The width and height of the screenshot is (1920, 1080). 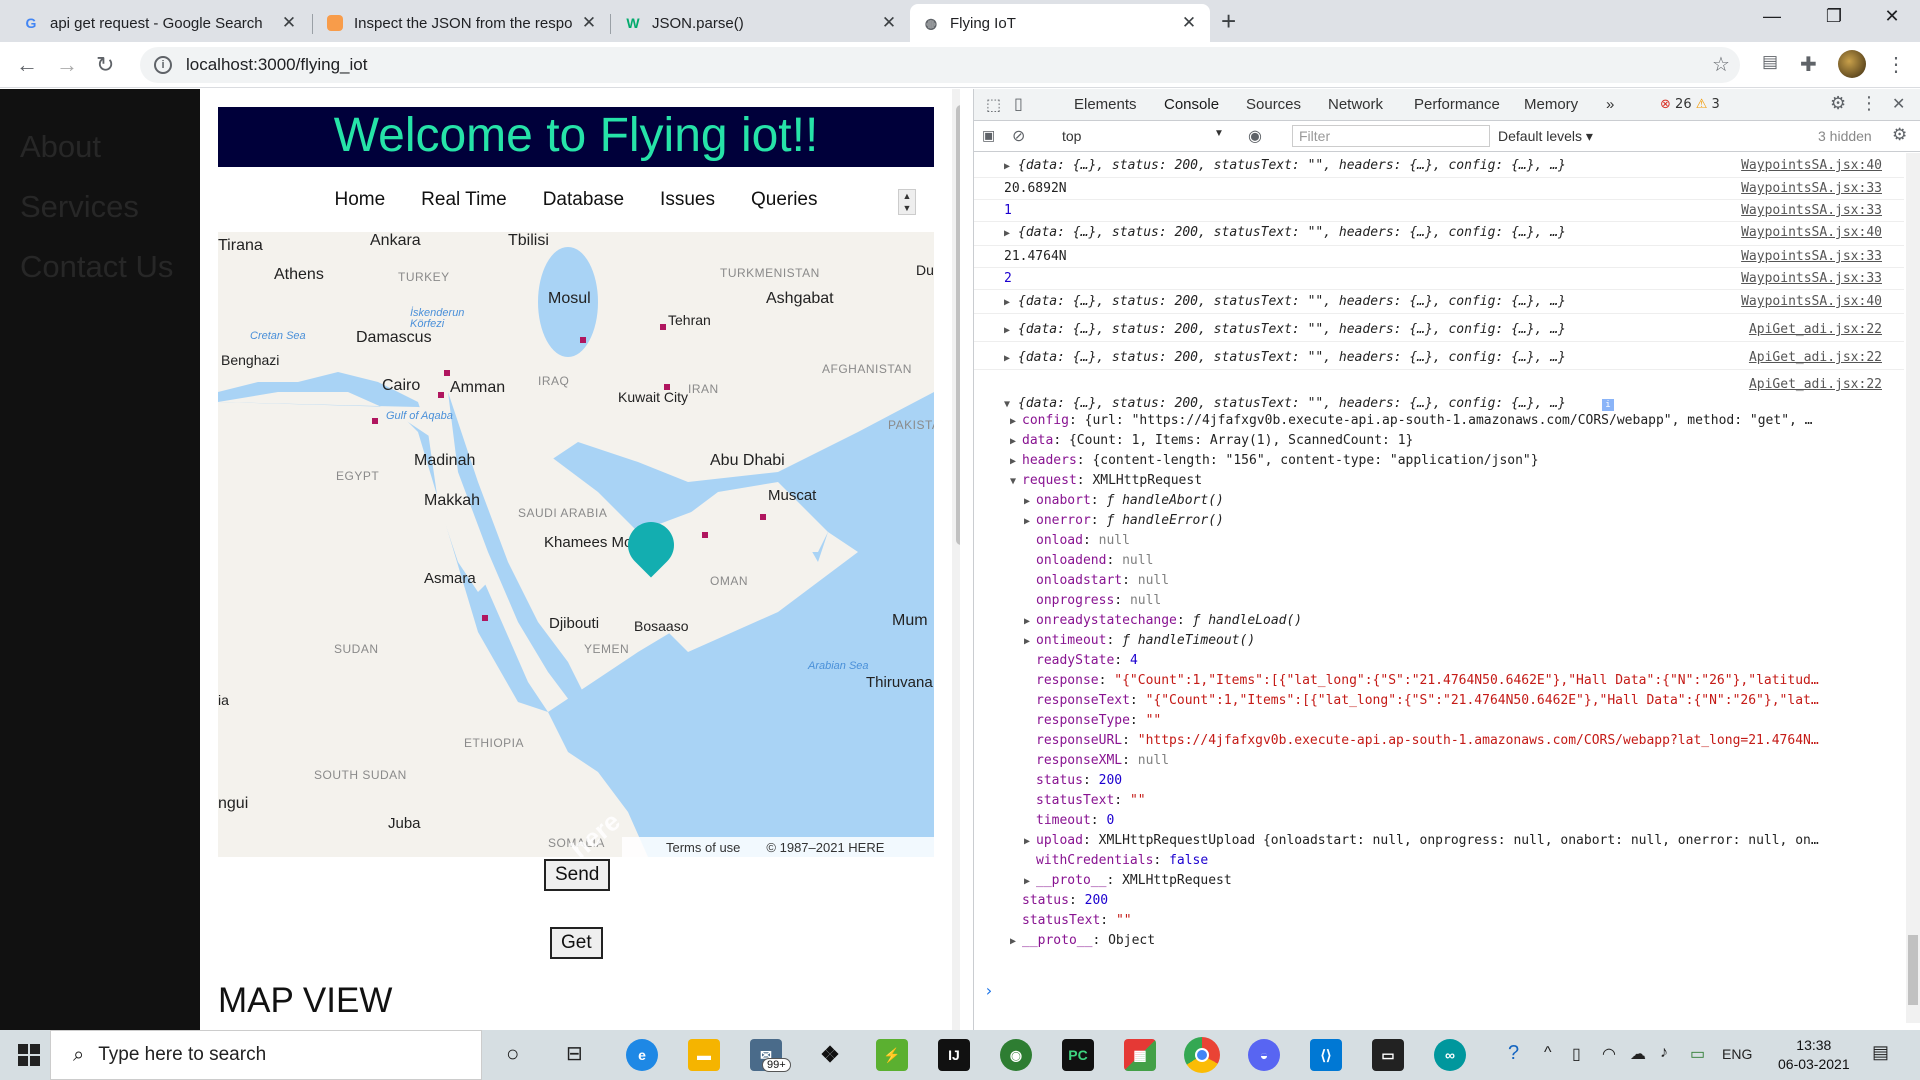 What do you see at coordinates (704, 1055) in the screenshot?
I see `file-explorer-icon: ▬` at bounding box center [704, 1055].